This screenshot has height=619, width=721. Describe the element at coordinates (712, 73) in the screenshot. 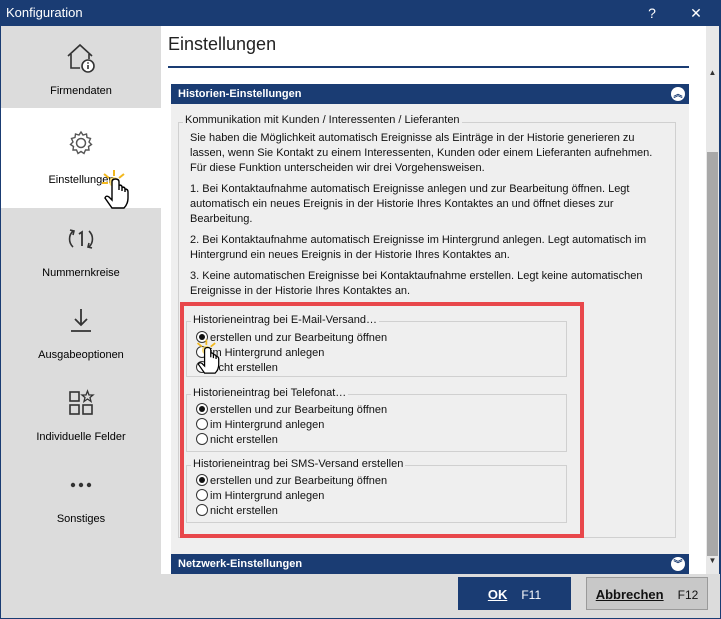

I see `scroll-up-icon: ▲` at that location.